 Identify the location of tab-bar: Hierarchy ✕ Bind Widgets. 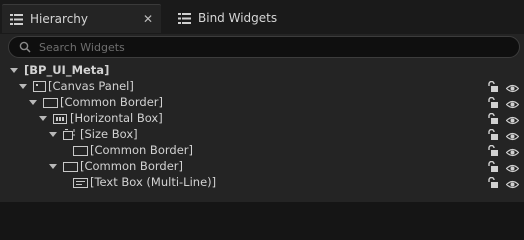
(262, 17).